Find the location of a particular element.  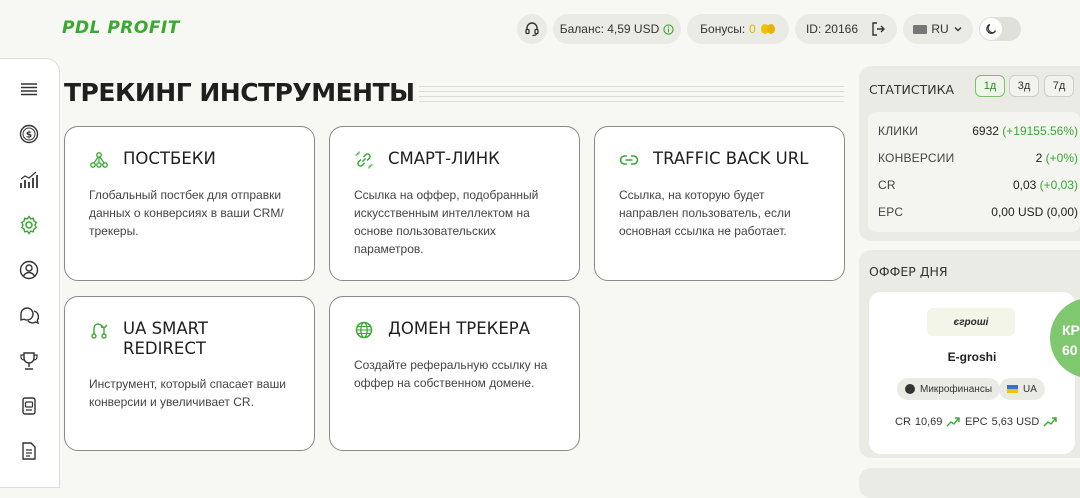

ua-flag-icon is located at coordinates (1012, 389).